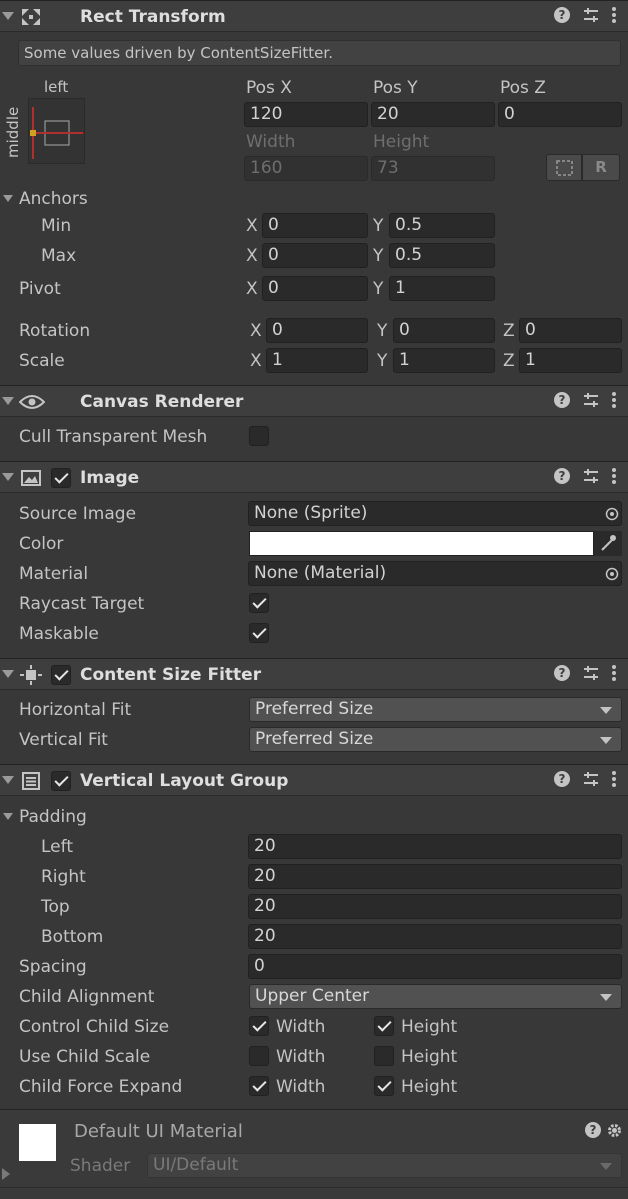 The width and height of the screenshot is (628, 1199). I want to click on maskable-checkbox, so click(259, 633).